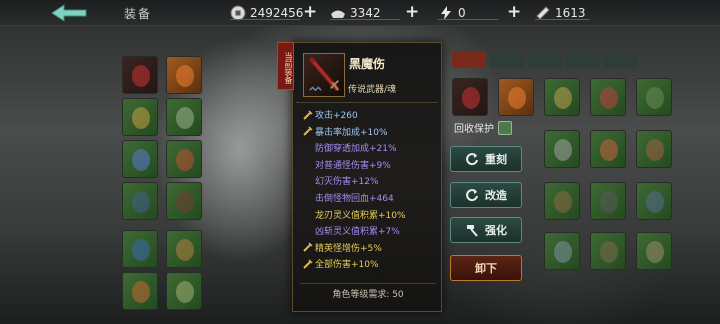  What do you see at coordinates (372, 90) in the screenshot?
I see `item-type: 传说武器/魂` at bounding box center [372, 90].